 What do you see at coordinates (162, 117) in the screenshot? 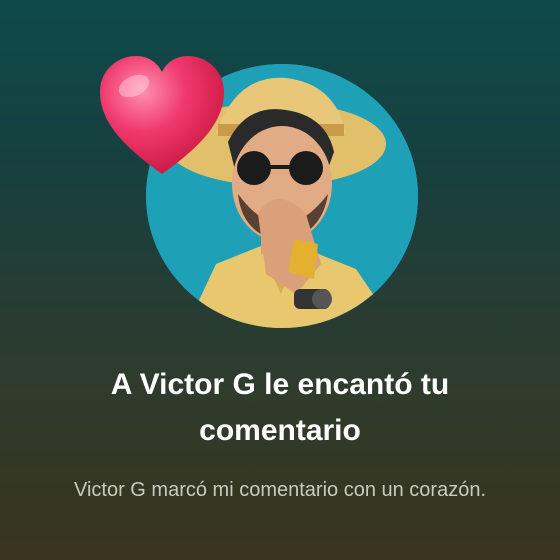
I see `heart-icon` at bounding box center [162, 117].